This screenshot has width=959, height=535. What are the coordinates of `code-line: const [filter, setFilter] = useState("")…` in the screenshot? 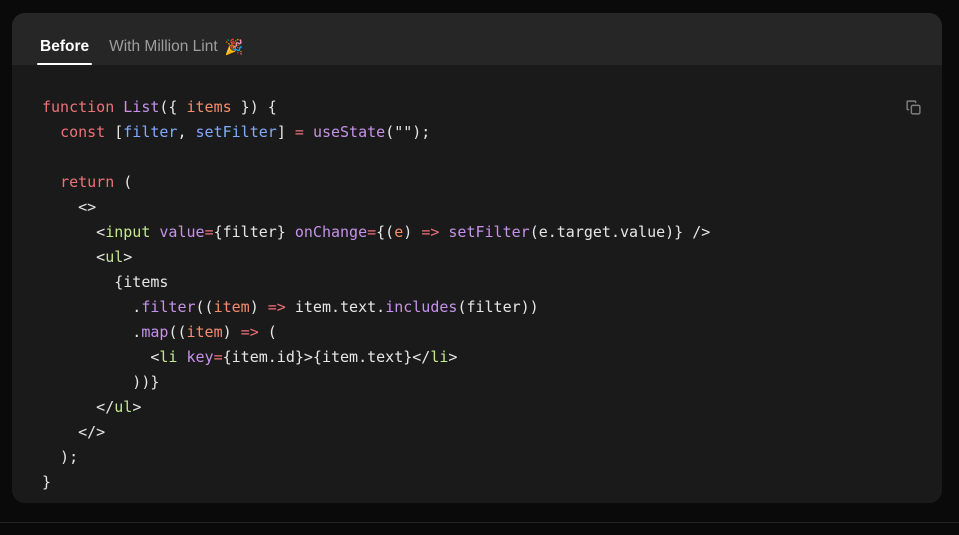 It's located at (236, 132).